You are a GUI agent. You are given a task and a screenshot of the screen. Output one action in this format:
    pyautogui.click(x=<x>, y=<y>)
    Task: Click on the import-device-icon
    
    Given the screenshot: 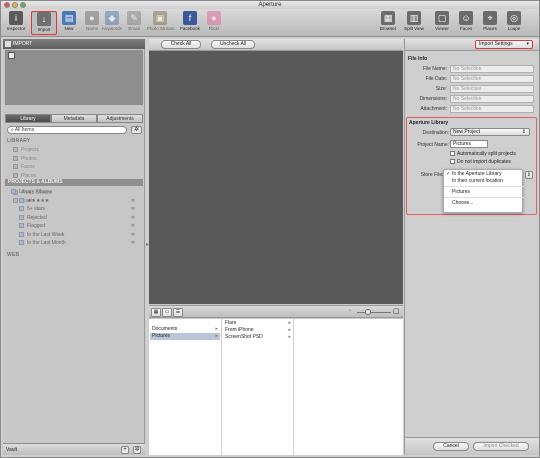 What is the action you would take?
    pyautogui.click(x=8, y=44)
    